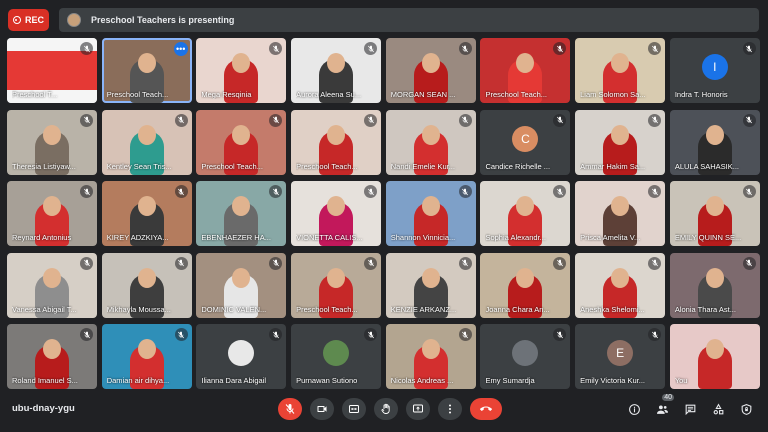 The width and height of the screenshot is (768, 432). I want to click on presenter-avatar, so click(74, 20).